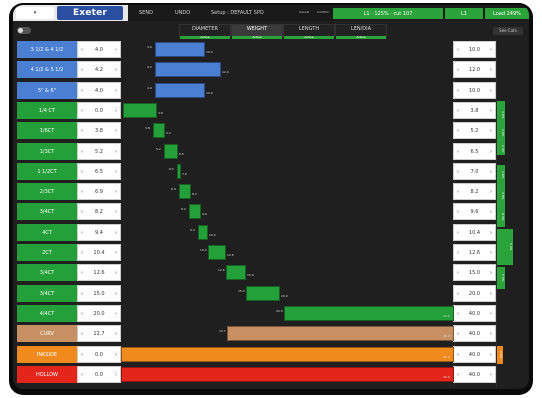  I want to click on min-value-stepper: ‹ 6.5 ›, so click(99, 171).